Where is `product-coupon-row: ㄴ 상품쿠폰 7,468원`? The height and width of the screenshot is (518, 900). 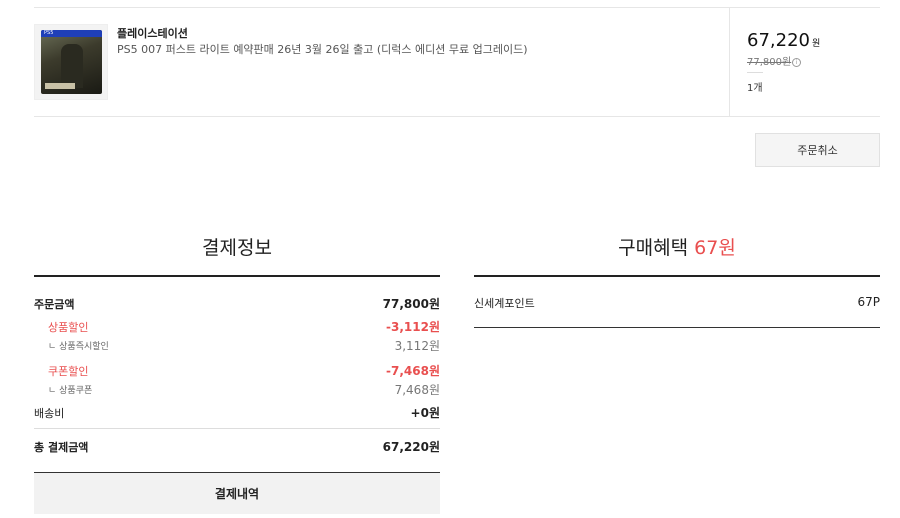 product-coupon-row: ㄴ 상품쿠폰 7,468원 is located at coordinates (244, 390).